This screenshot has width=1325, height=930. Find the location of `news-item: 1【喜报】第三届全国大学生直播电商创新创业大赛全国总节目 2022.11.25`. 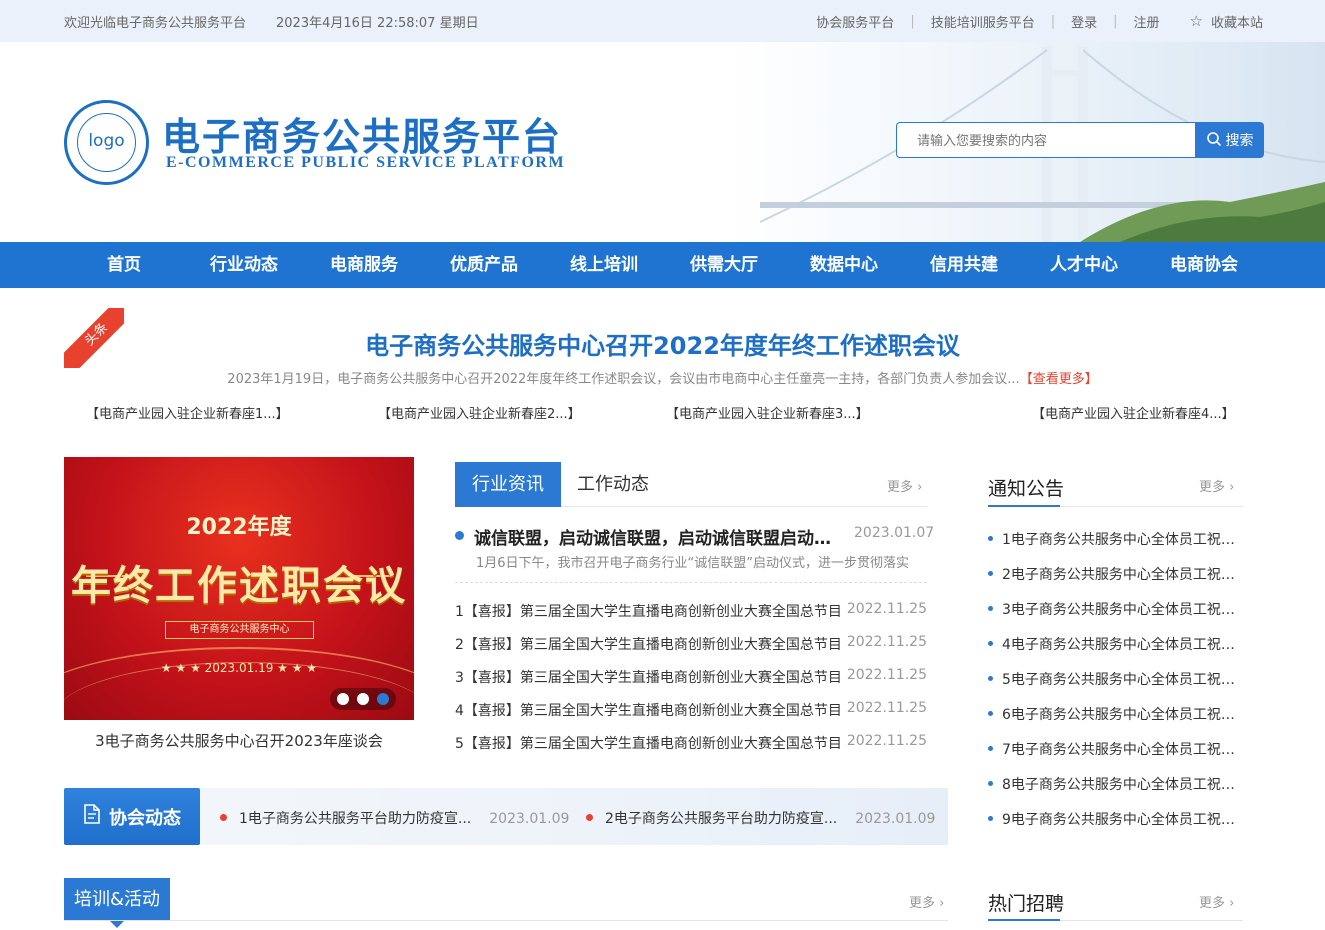

news-item: 1【喜报】第三届全国大学生直播电商创新创业大赛全国总节目 2022.11.25 is located at coordinates (691, 611).